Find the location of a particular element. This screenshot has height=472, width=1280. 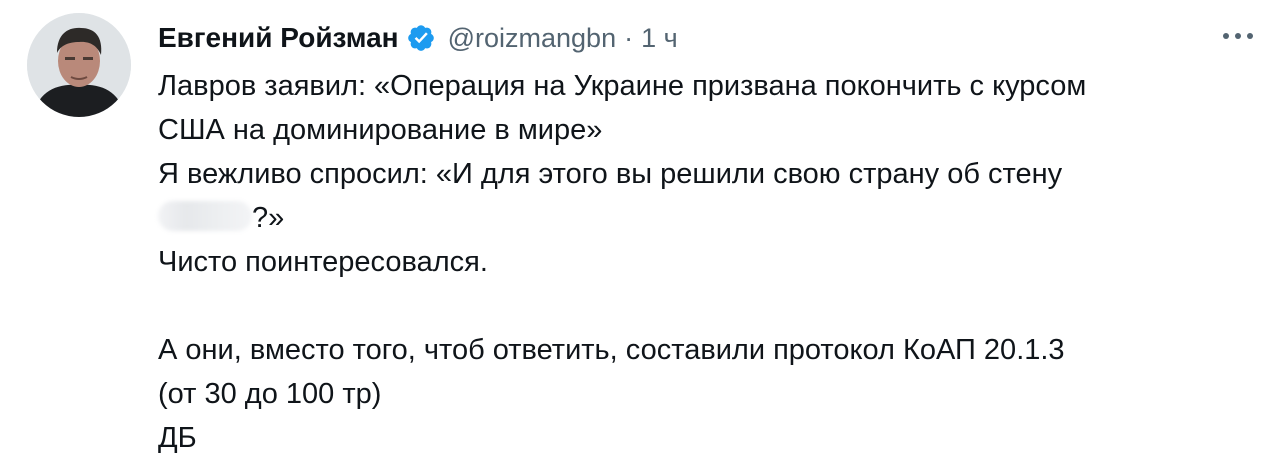

tweet-header: Евгений Ройзман @roizmangbn · 1 ч is located at coordinates (418, 38).